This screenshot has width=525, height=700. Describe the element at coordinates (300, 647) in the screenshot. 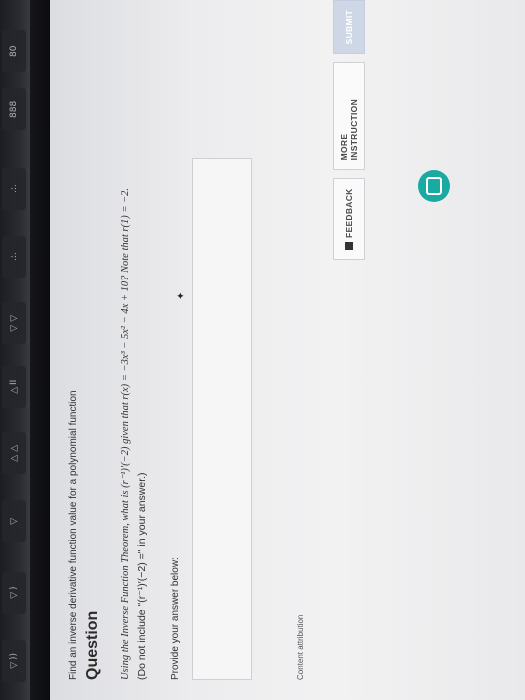

I see `content-attribution-link: Content attribution` at that location.